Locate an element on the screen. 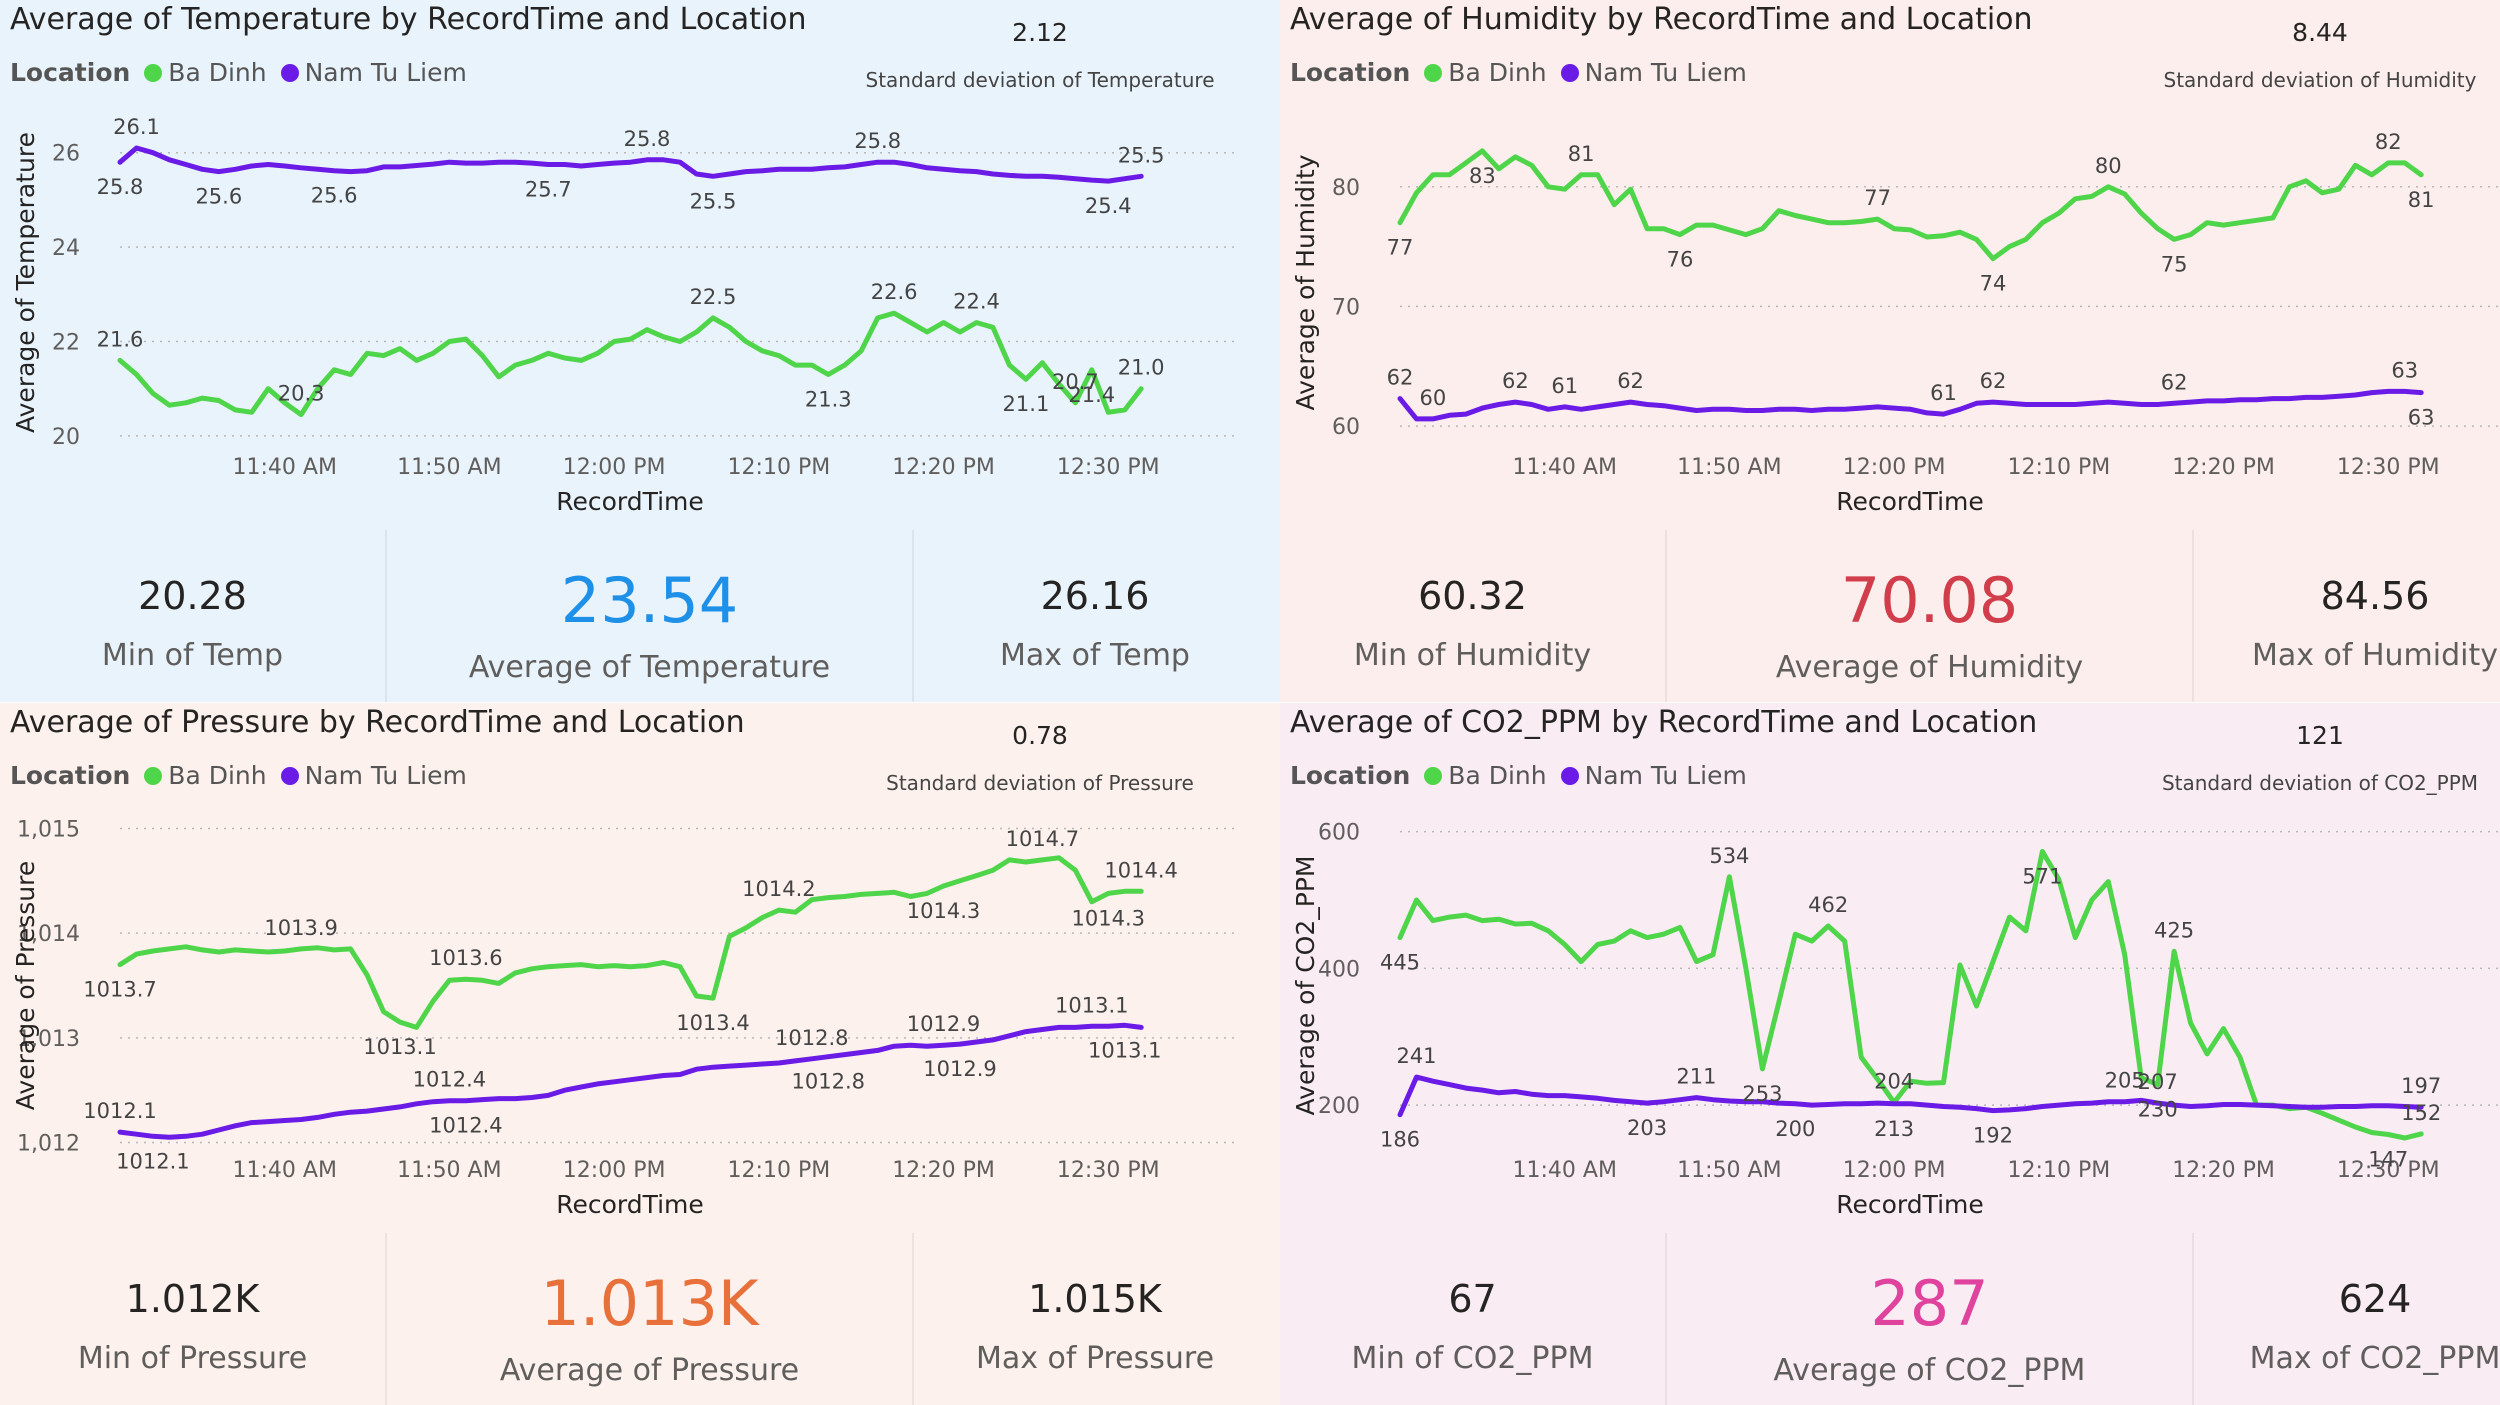 The height and width of the screenshot is (1405, 2500). y-tick-label: 24 is located at coordinates (66, 248).